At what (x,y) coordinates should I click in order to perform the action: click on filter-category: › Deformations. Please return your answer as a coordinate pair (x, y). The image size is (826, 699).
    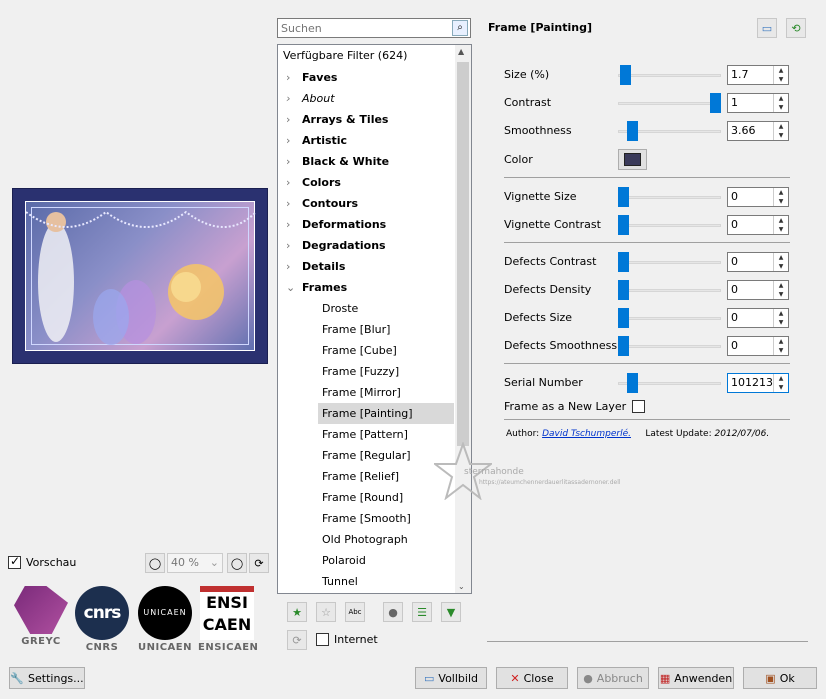
    Looking at the image, I should click on (374, 224).